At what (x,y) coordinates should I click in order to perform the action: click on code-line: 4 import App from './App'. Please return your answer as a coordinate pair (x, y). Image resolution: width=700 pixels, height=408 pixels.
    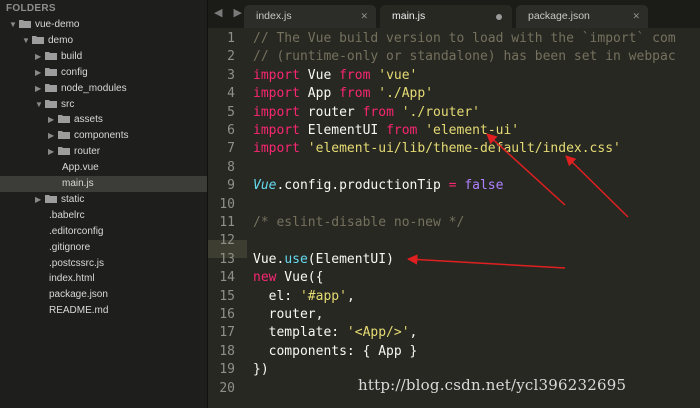
    Looking at the image, I should click on (454, 94).